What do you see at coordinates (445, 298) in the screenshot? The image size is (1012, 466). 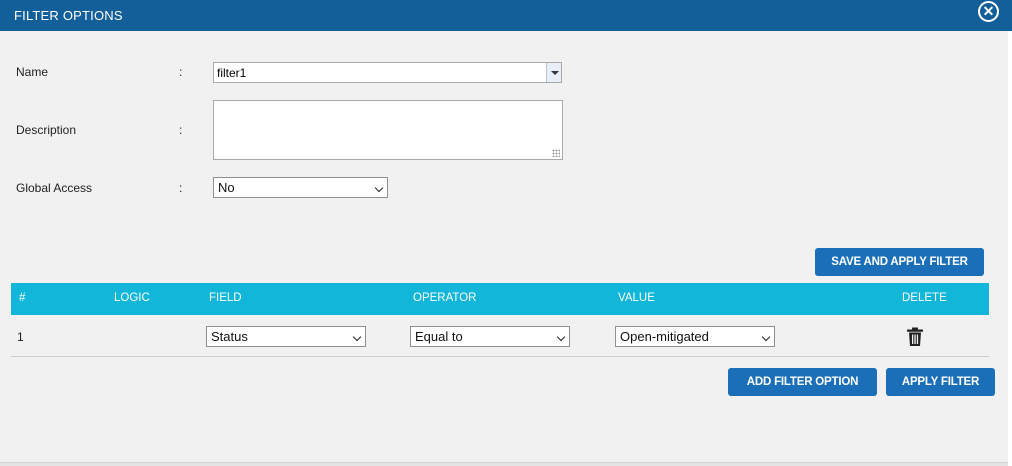 I see `header-operator: OPERATOR` at bounding box center [445, 298].